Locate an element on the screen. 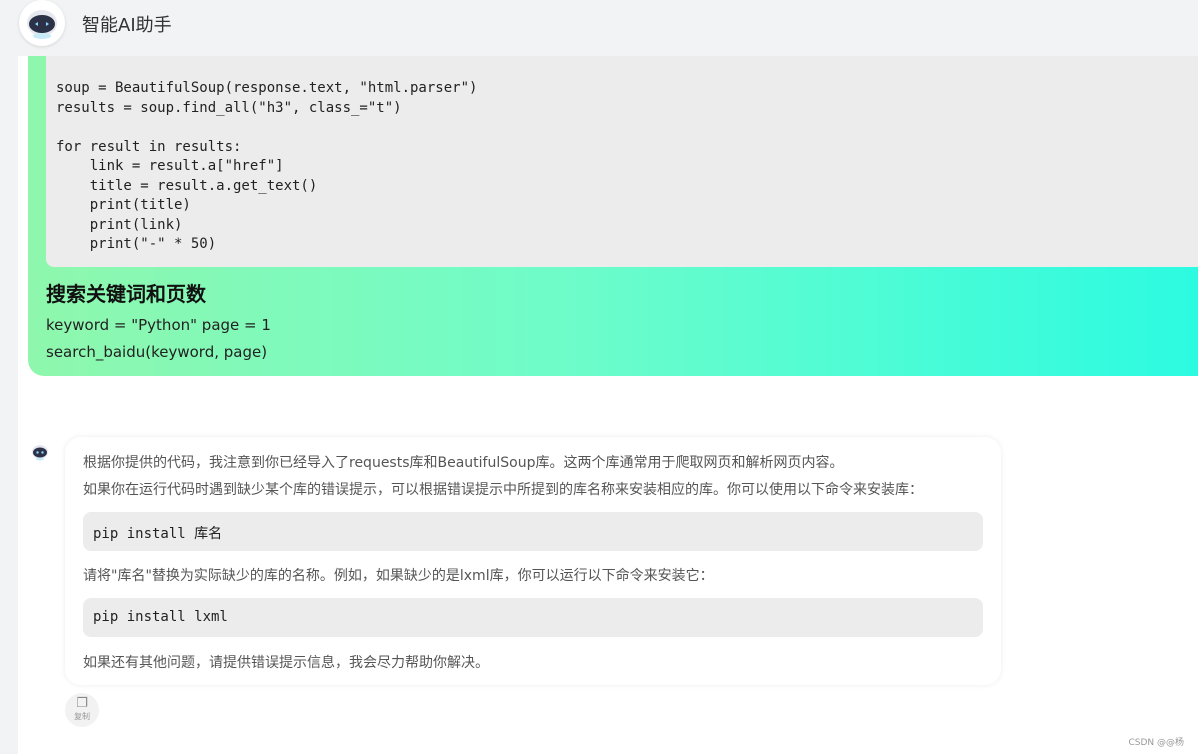 The width and height of the screenshot is (1198, 754). watermark: CSDN @@杨 is located at coordinates (1156, 743).